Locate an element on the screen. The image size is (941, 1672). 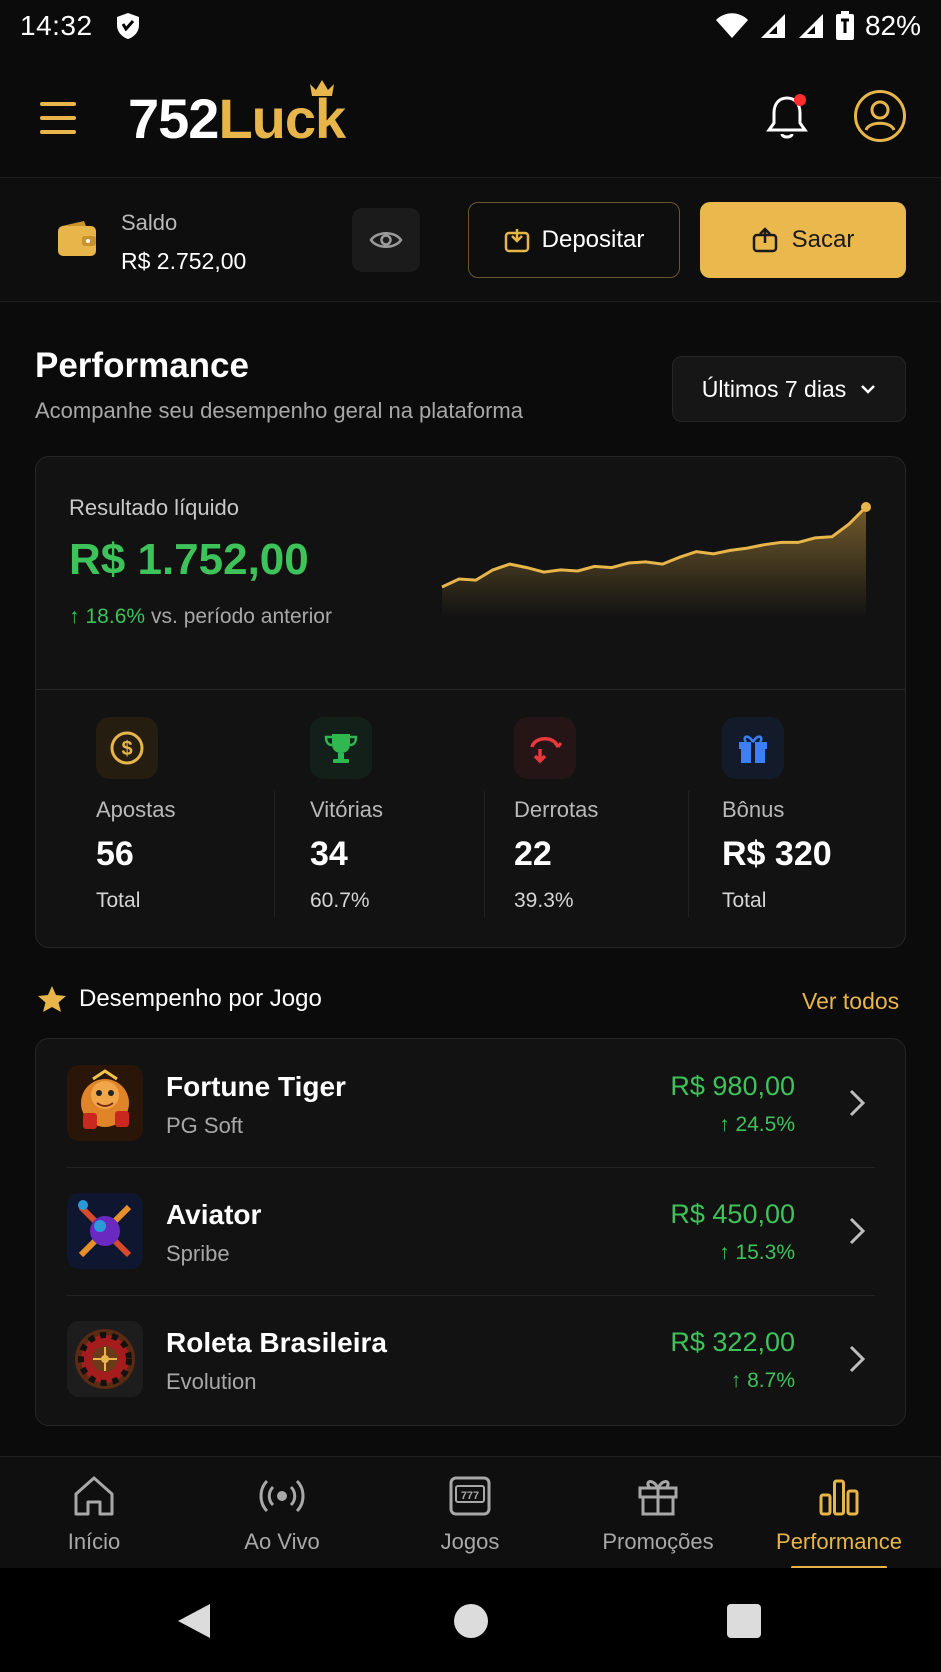
game-amount: R$ 980,00 is located at coordinates (732, 1086).